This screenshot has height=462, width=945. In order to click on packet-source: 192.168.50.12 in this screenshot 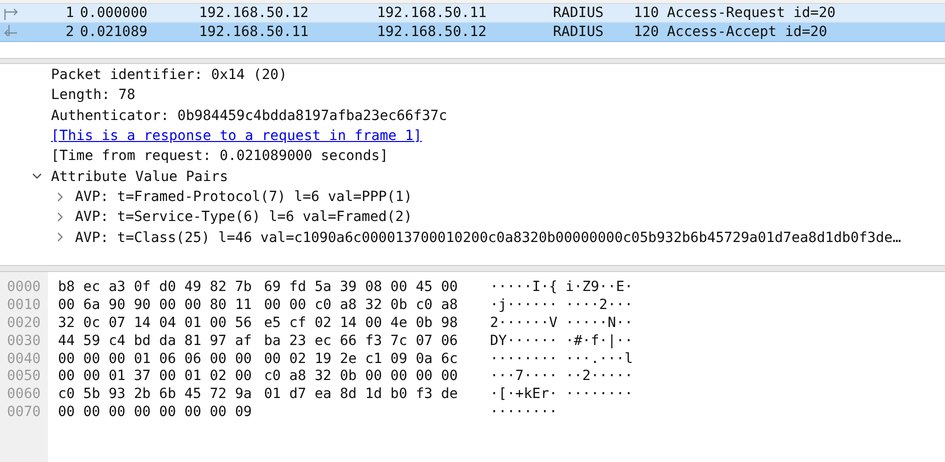, I will do `click(254, 13)`.